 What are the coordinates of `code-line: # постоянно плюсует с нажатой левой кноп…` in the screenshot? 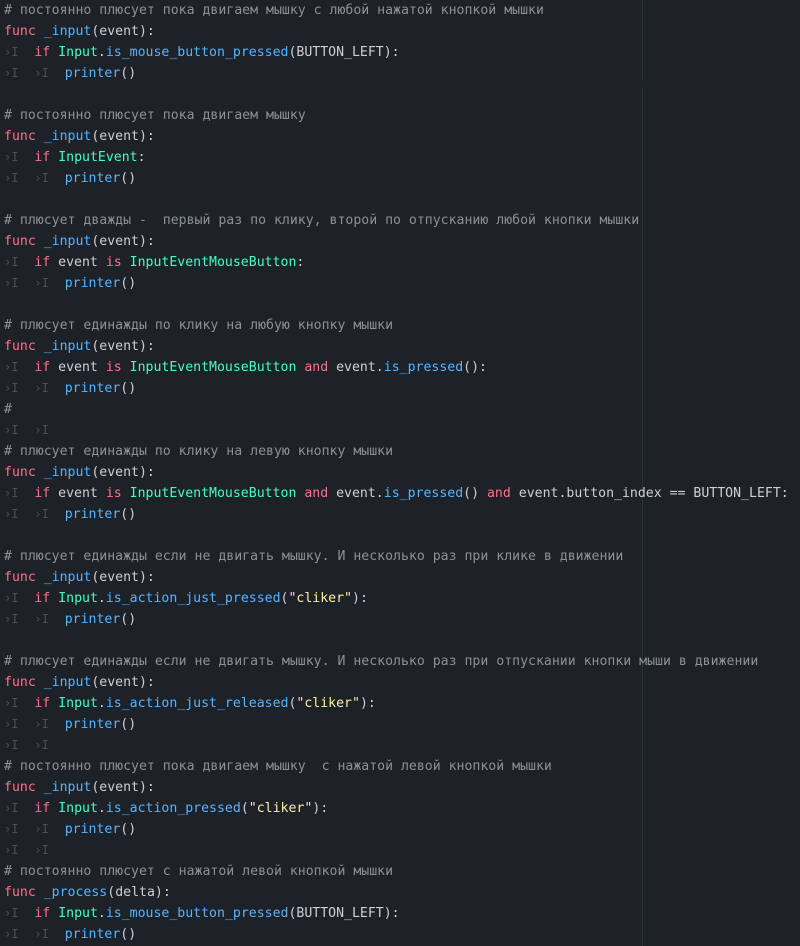 It's located at (198, 871).